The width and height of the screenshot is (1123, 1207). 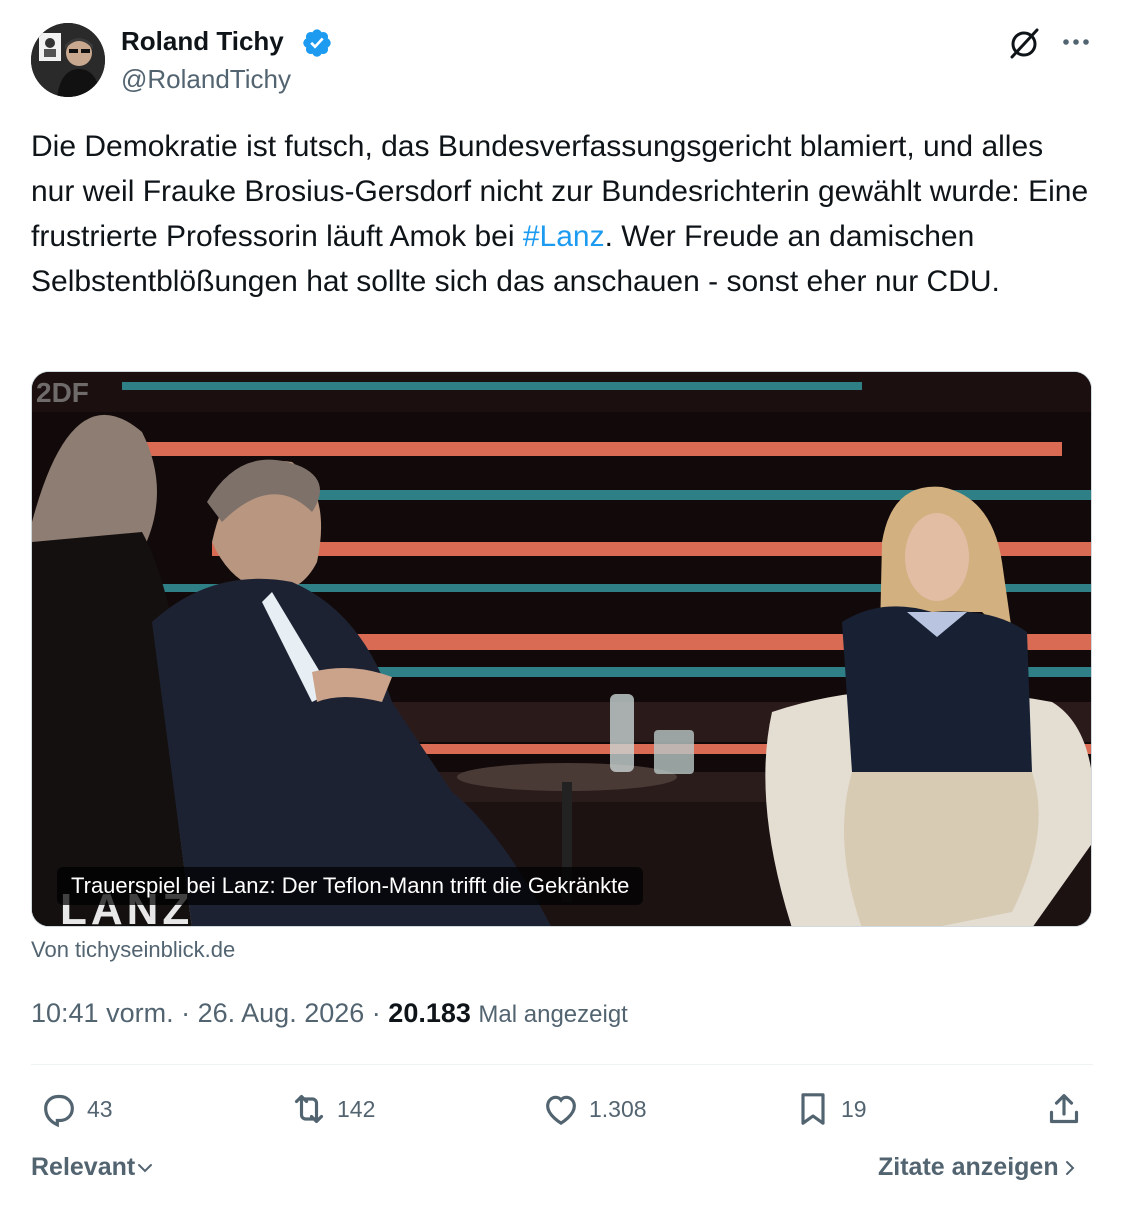 I want to click on reply-button: 43, so click(x=76, y=1109).